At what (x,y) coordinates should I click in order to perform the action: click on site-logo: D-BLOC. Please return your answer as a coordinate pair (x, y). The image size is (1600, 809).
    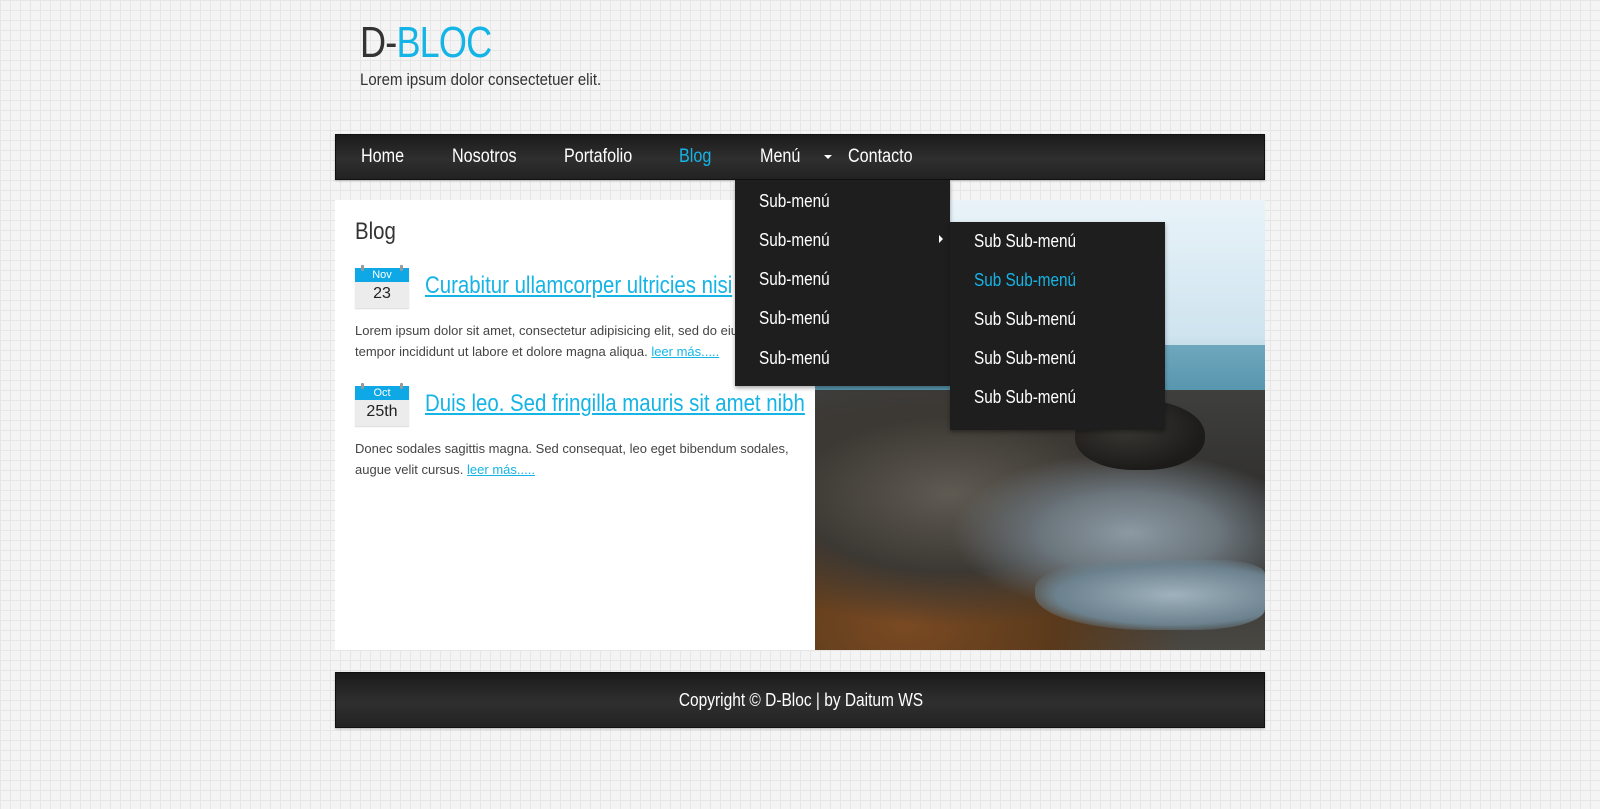
    Looking at the image, I should click on (426, 43).